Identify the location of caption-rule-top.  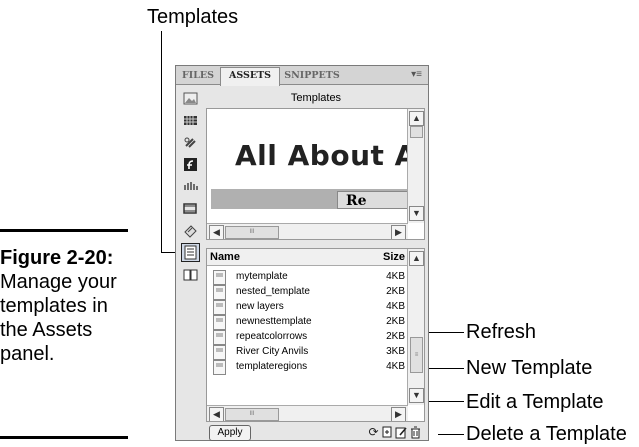
(64, 230).